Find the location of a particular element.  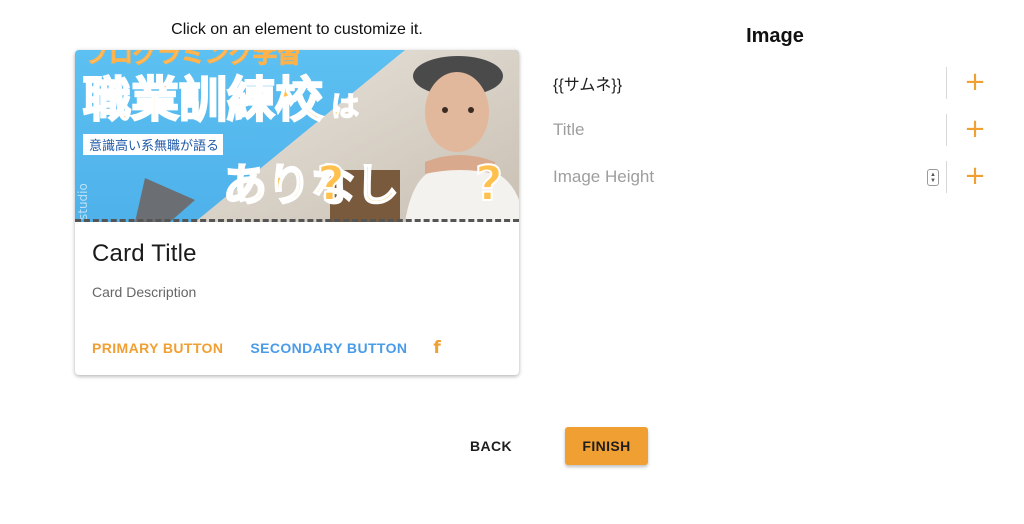

title-field: Title + is located at coordinates (773, 130).